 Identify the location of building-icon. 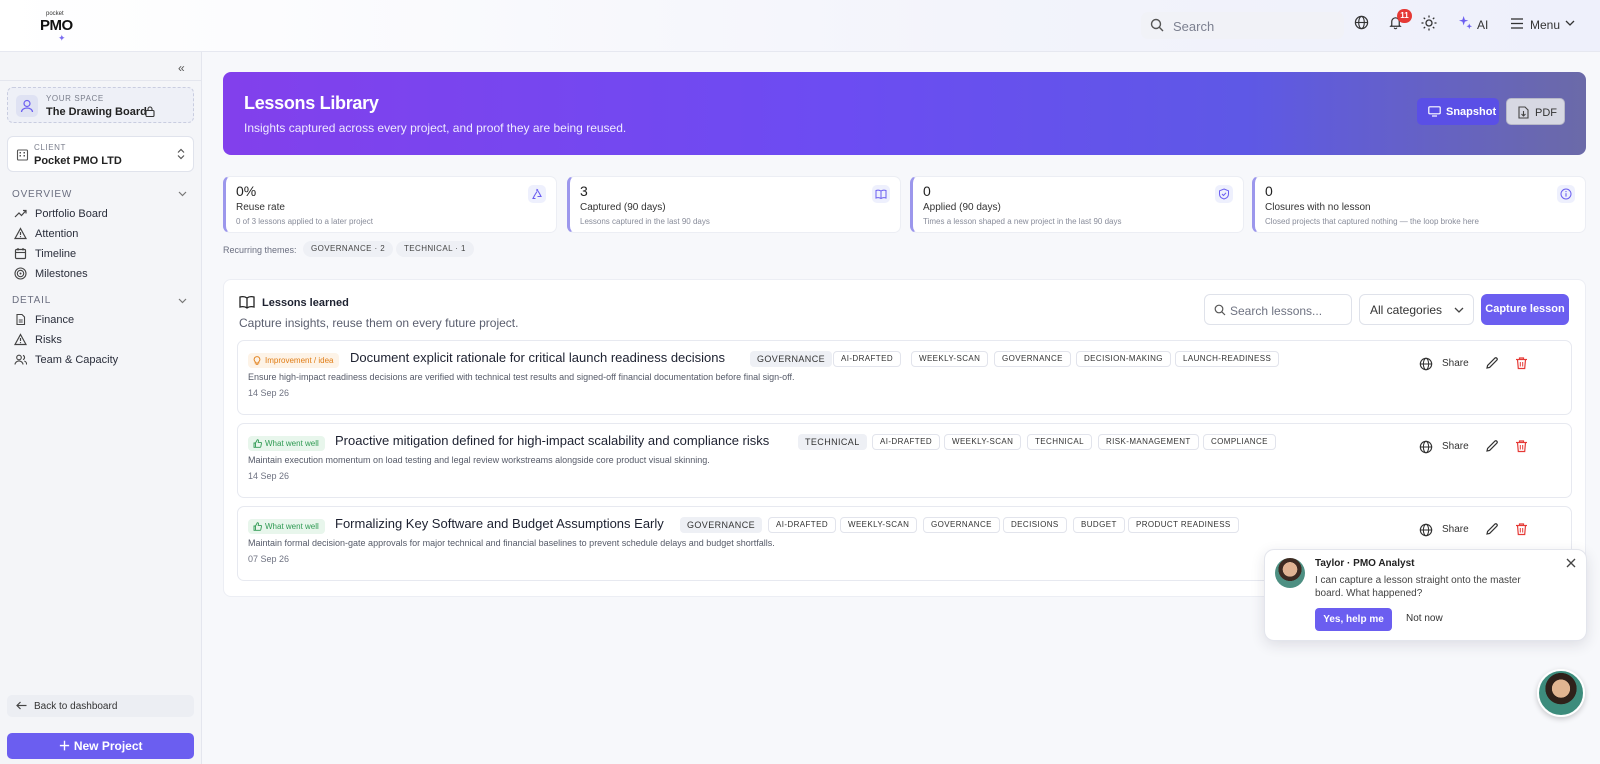
(22, 155).